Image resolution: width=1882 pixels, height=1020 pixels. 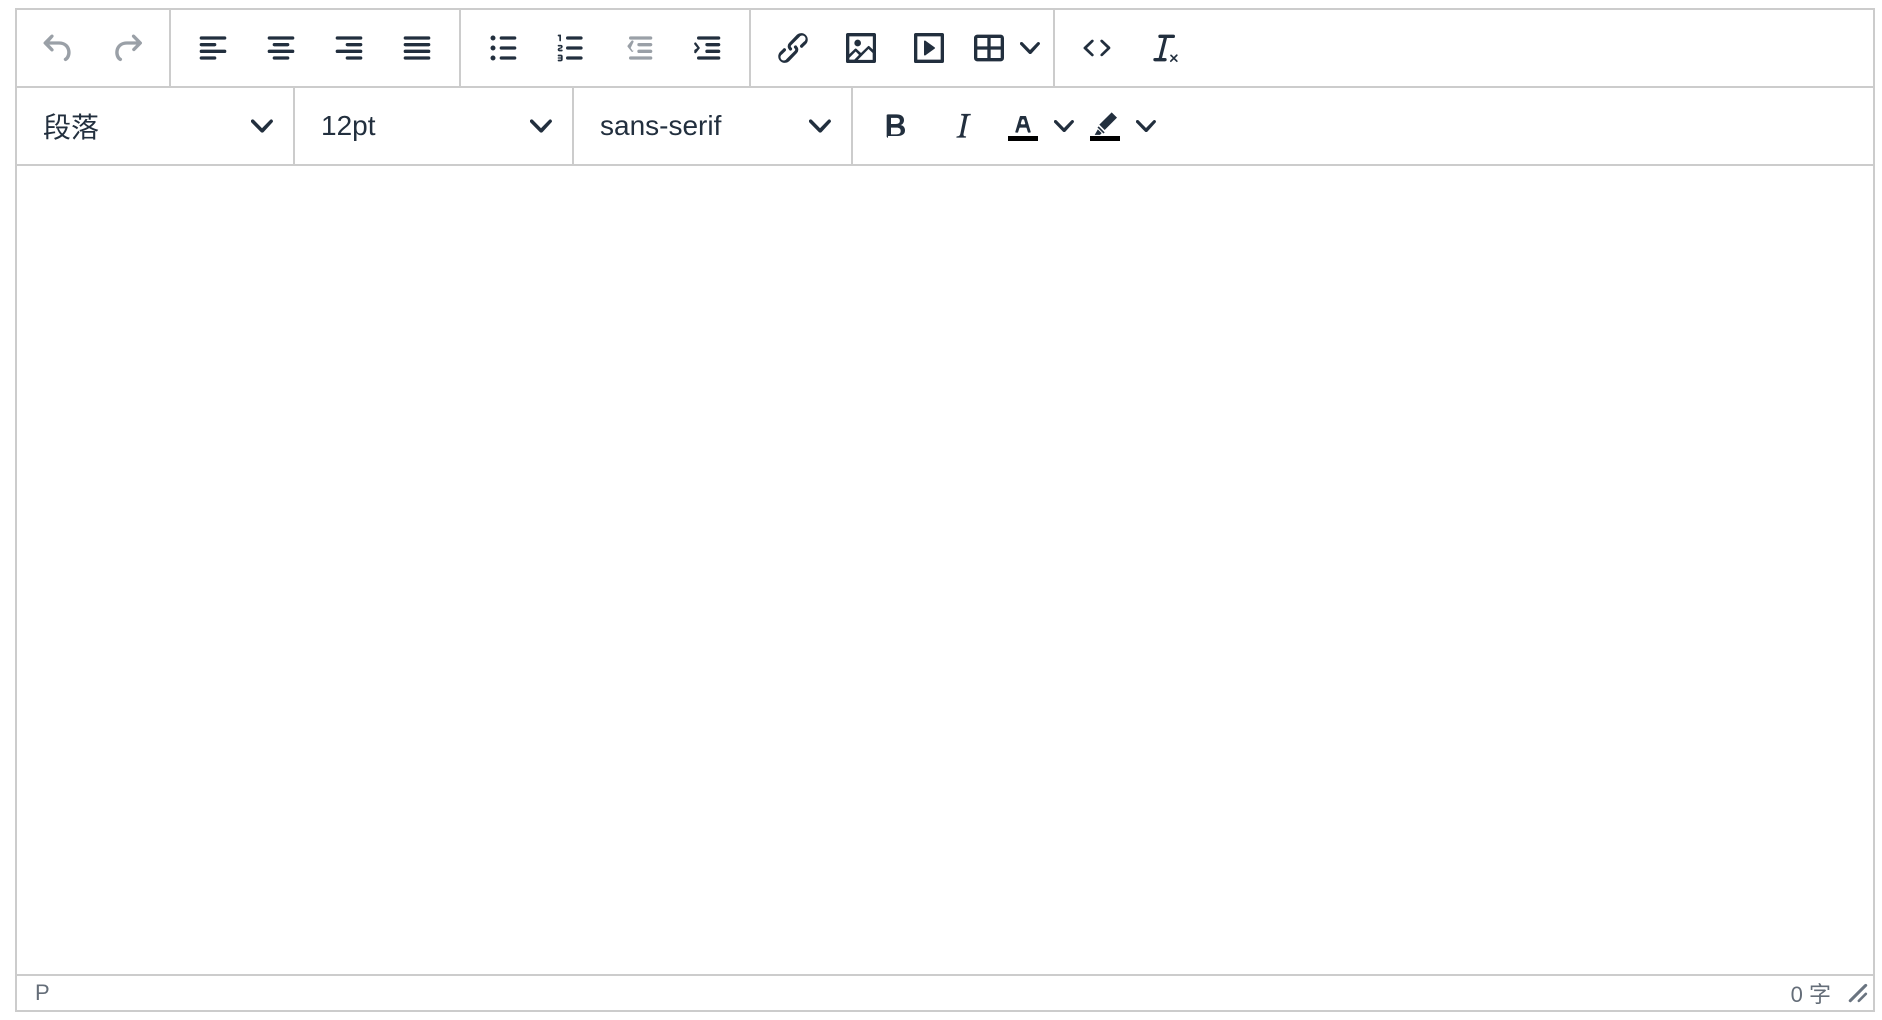 I want to click on outdent-button, so click(x=639, y=48).